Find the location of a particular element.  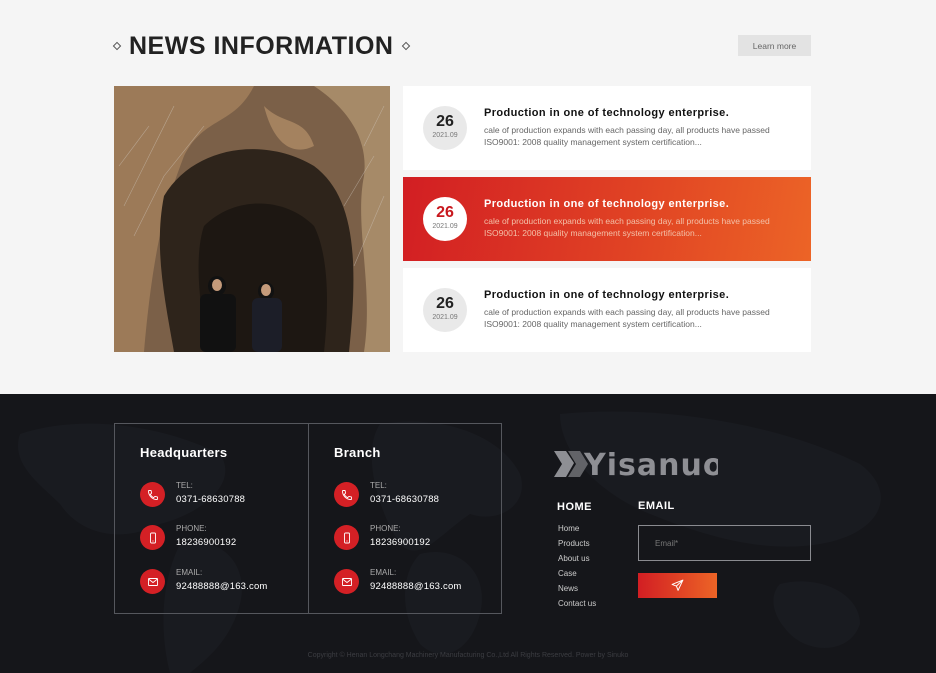

branch-title: Branch is located at coordinates (357, 452).